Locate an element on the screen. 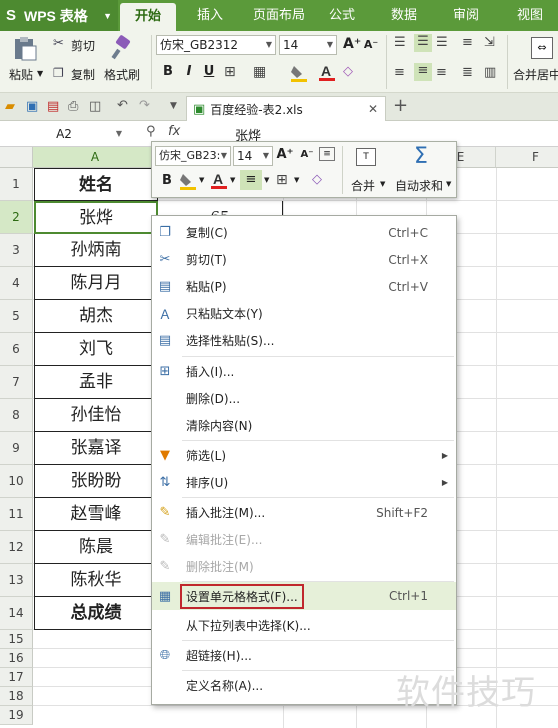 The height and width of the screenshot is (728, 558). menu-item-paste-text: Ａ 只粘贴文本(Y) is located at coordinates (304, 313).